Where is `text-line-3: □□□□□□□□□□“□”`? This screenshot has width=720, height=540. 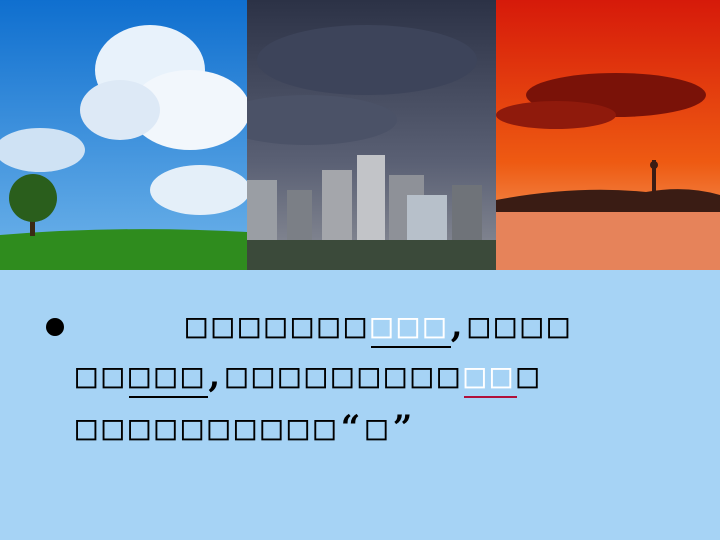
text-line-3: □□□□□□□□□□“□” is located at coordinates (247, 428).